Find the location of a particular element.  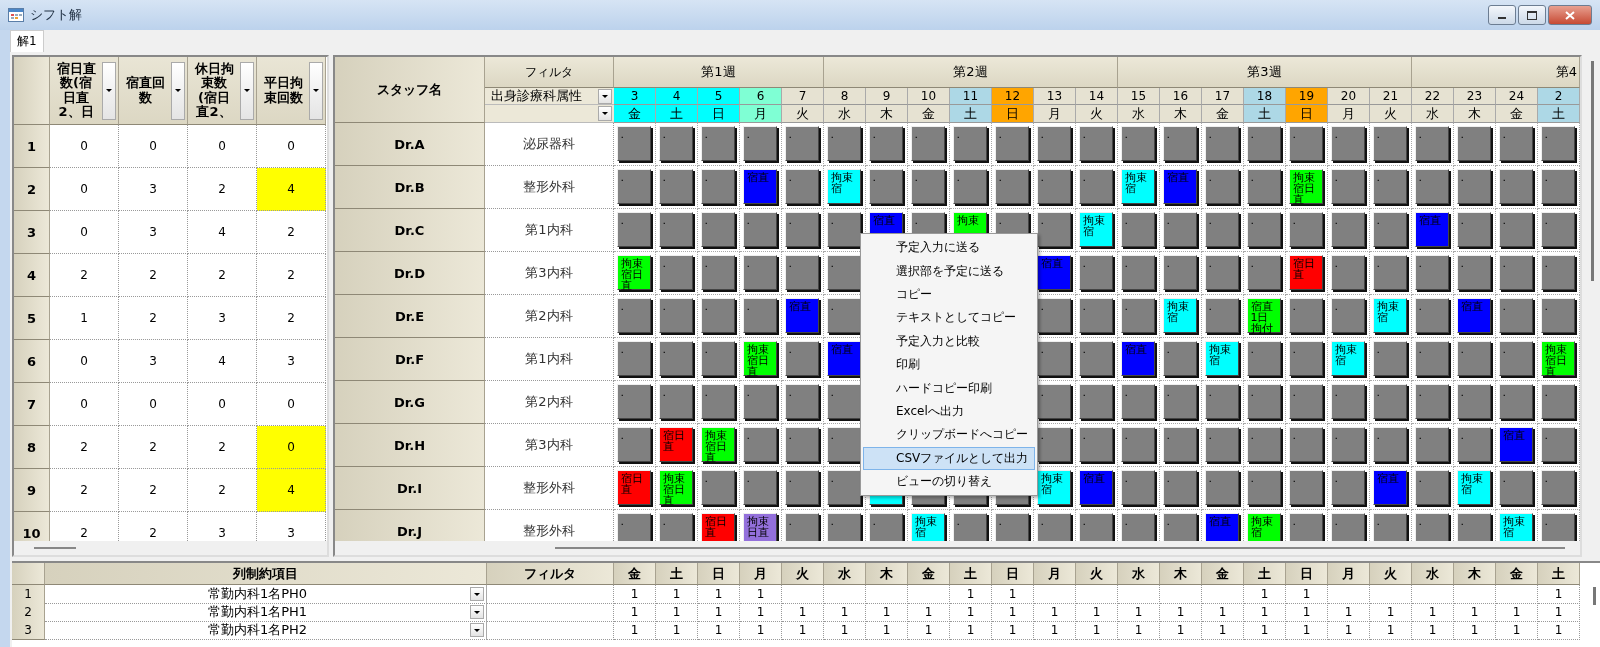

menu-item: Excelへ出力 is located at coordinates (949, 411).